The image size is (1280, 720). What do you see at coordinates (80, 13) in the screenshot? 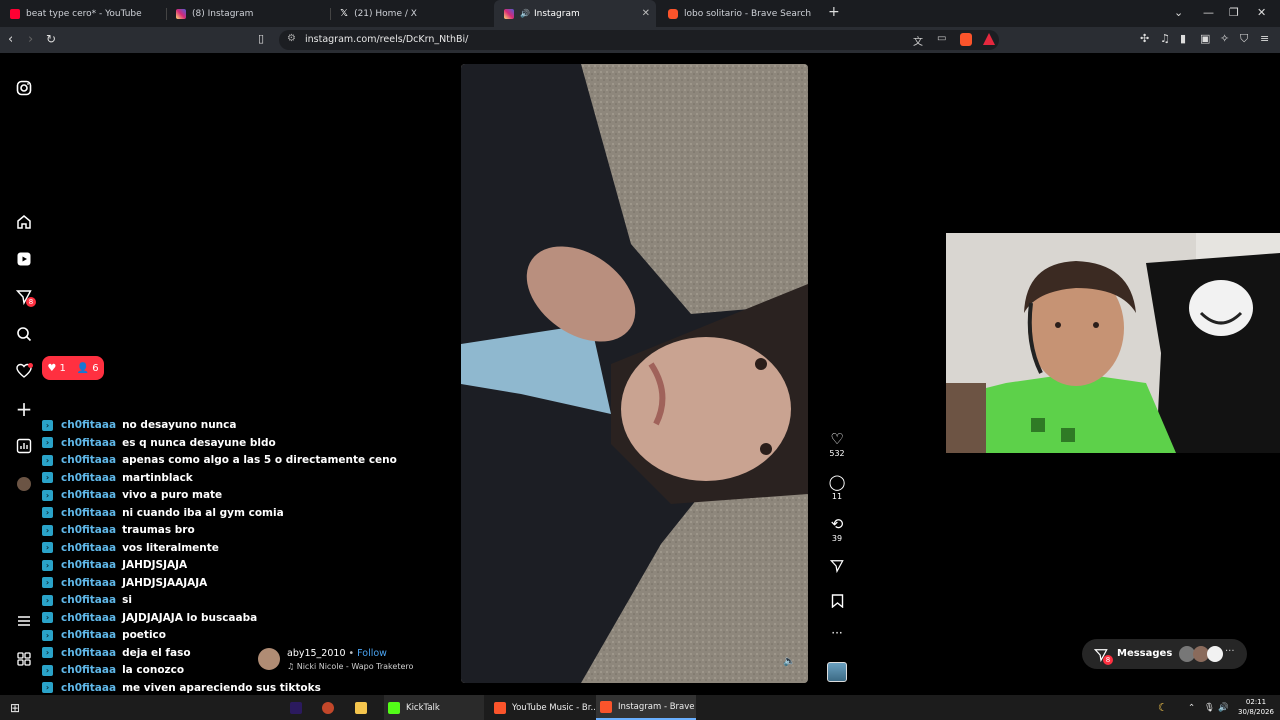
I see `tab-youtube: beat type cero* - YouTube` at bounding box center [80, 13].